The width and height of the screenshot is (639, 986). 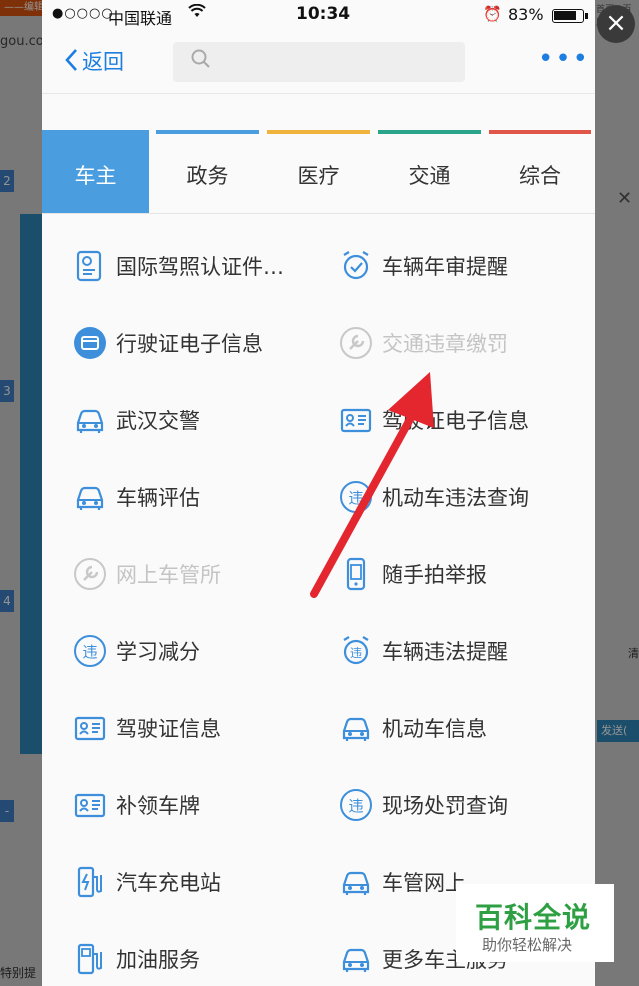 I want to click on watermark-title: 百科全说, so click(x=533, y=917).